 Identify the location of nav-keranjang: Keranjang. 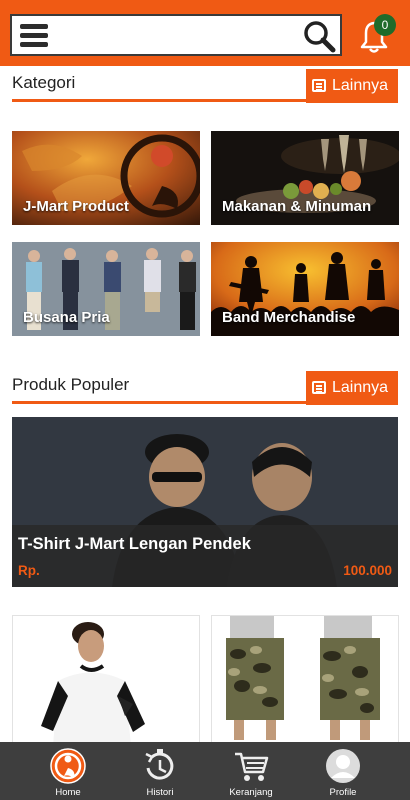
(251, 771).